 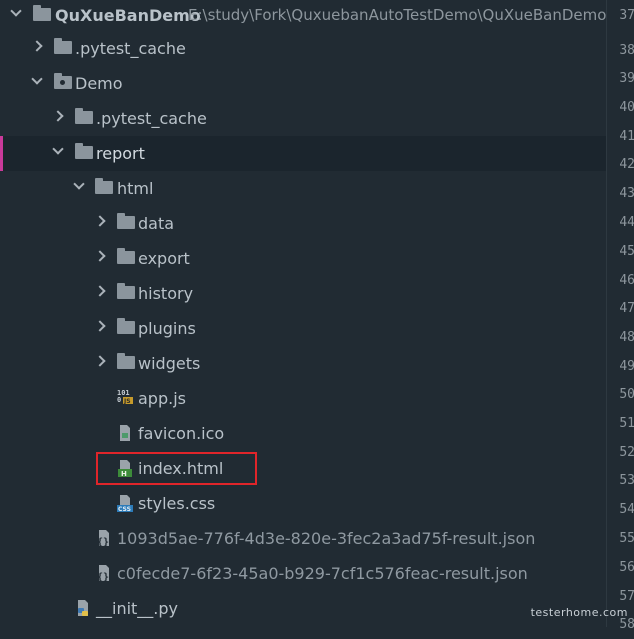 What do you see at coordinates (119, 400) in the screenshot?
I see `svg-text: 0` at bounding box center [119, 400].